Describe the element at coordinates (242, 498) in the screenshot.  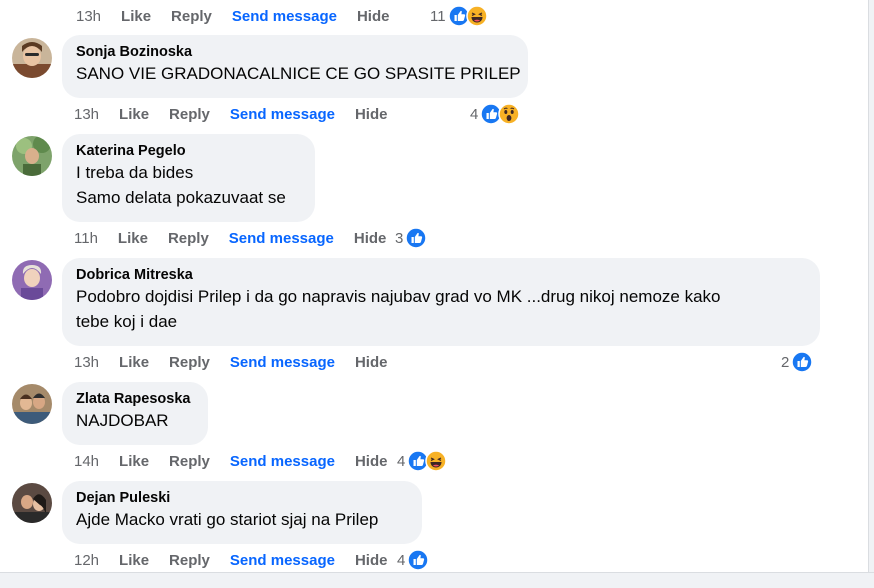
I see `comment-author: Dejan Puleski` at that location.